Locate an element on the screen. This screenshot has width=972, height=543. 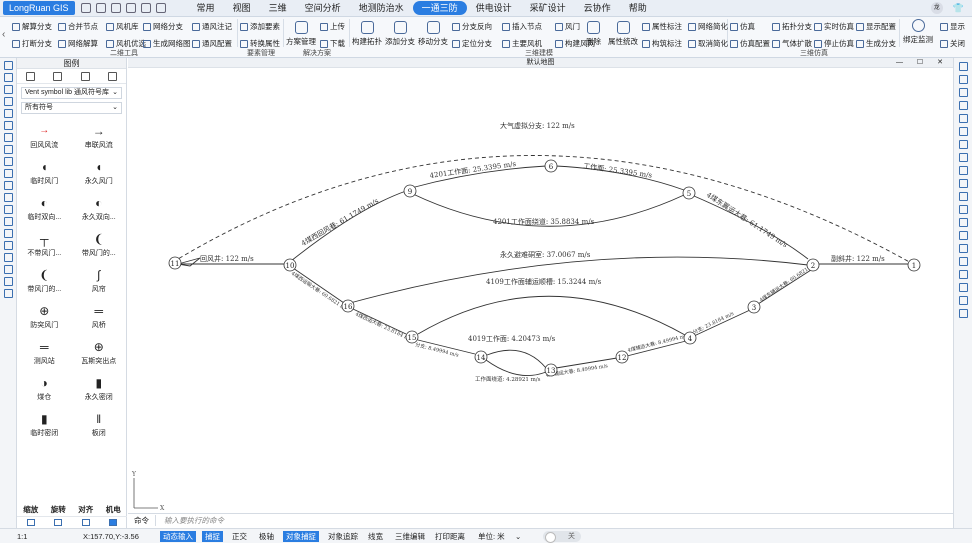
distribute-icon is located at coordinates (8, 245).